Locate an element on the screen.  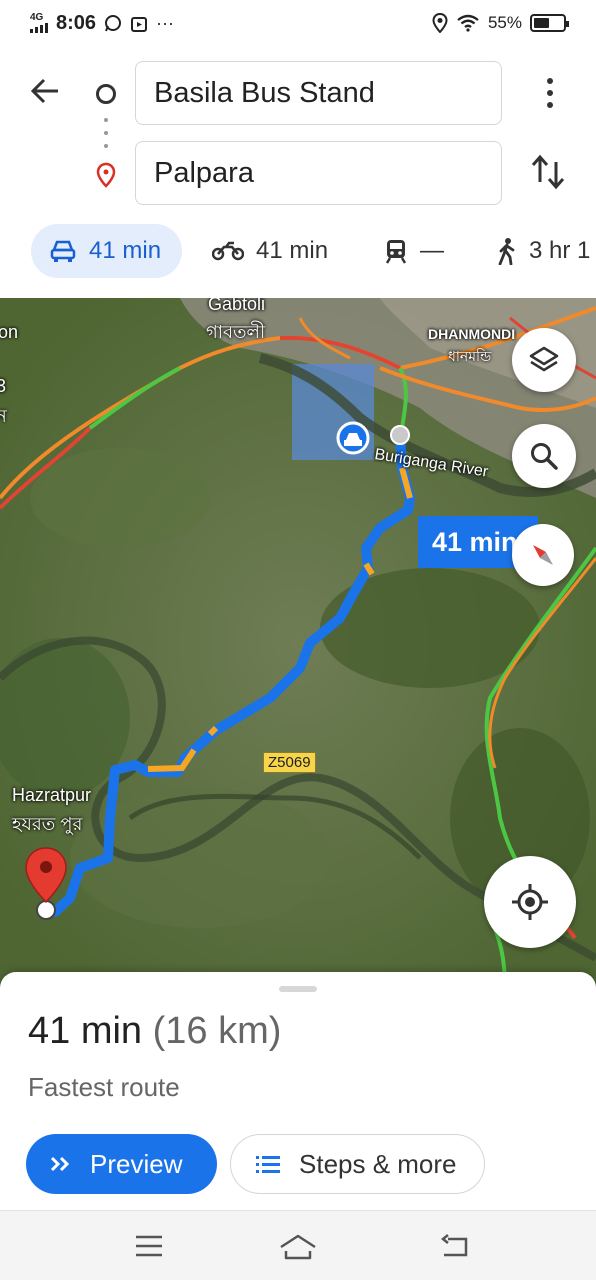
road-shield: Z5069 is located at coordinates (289, 762).